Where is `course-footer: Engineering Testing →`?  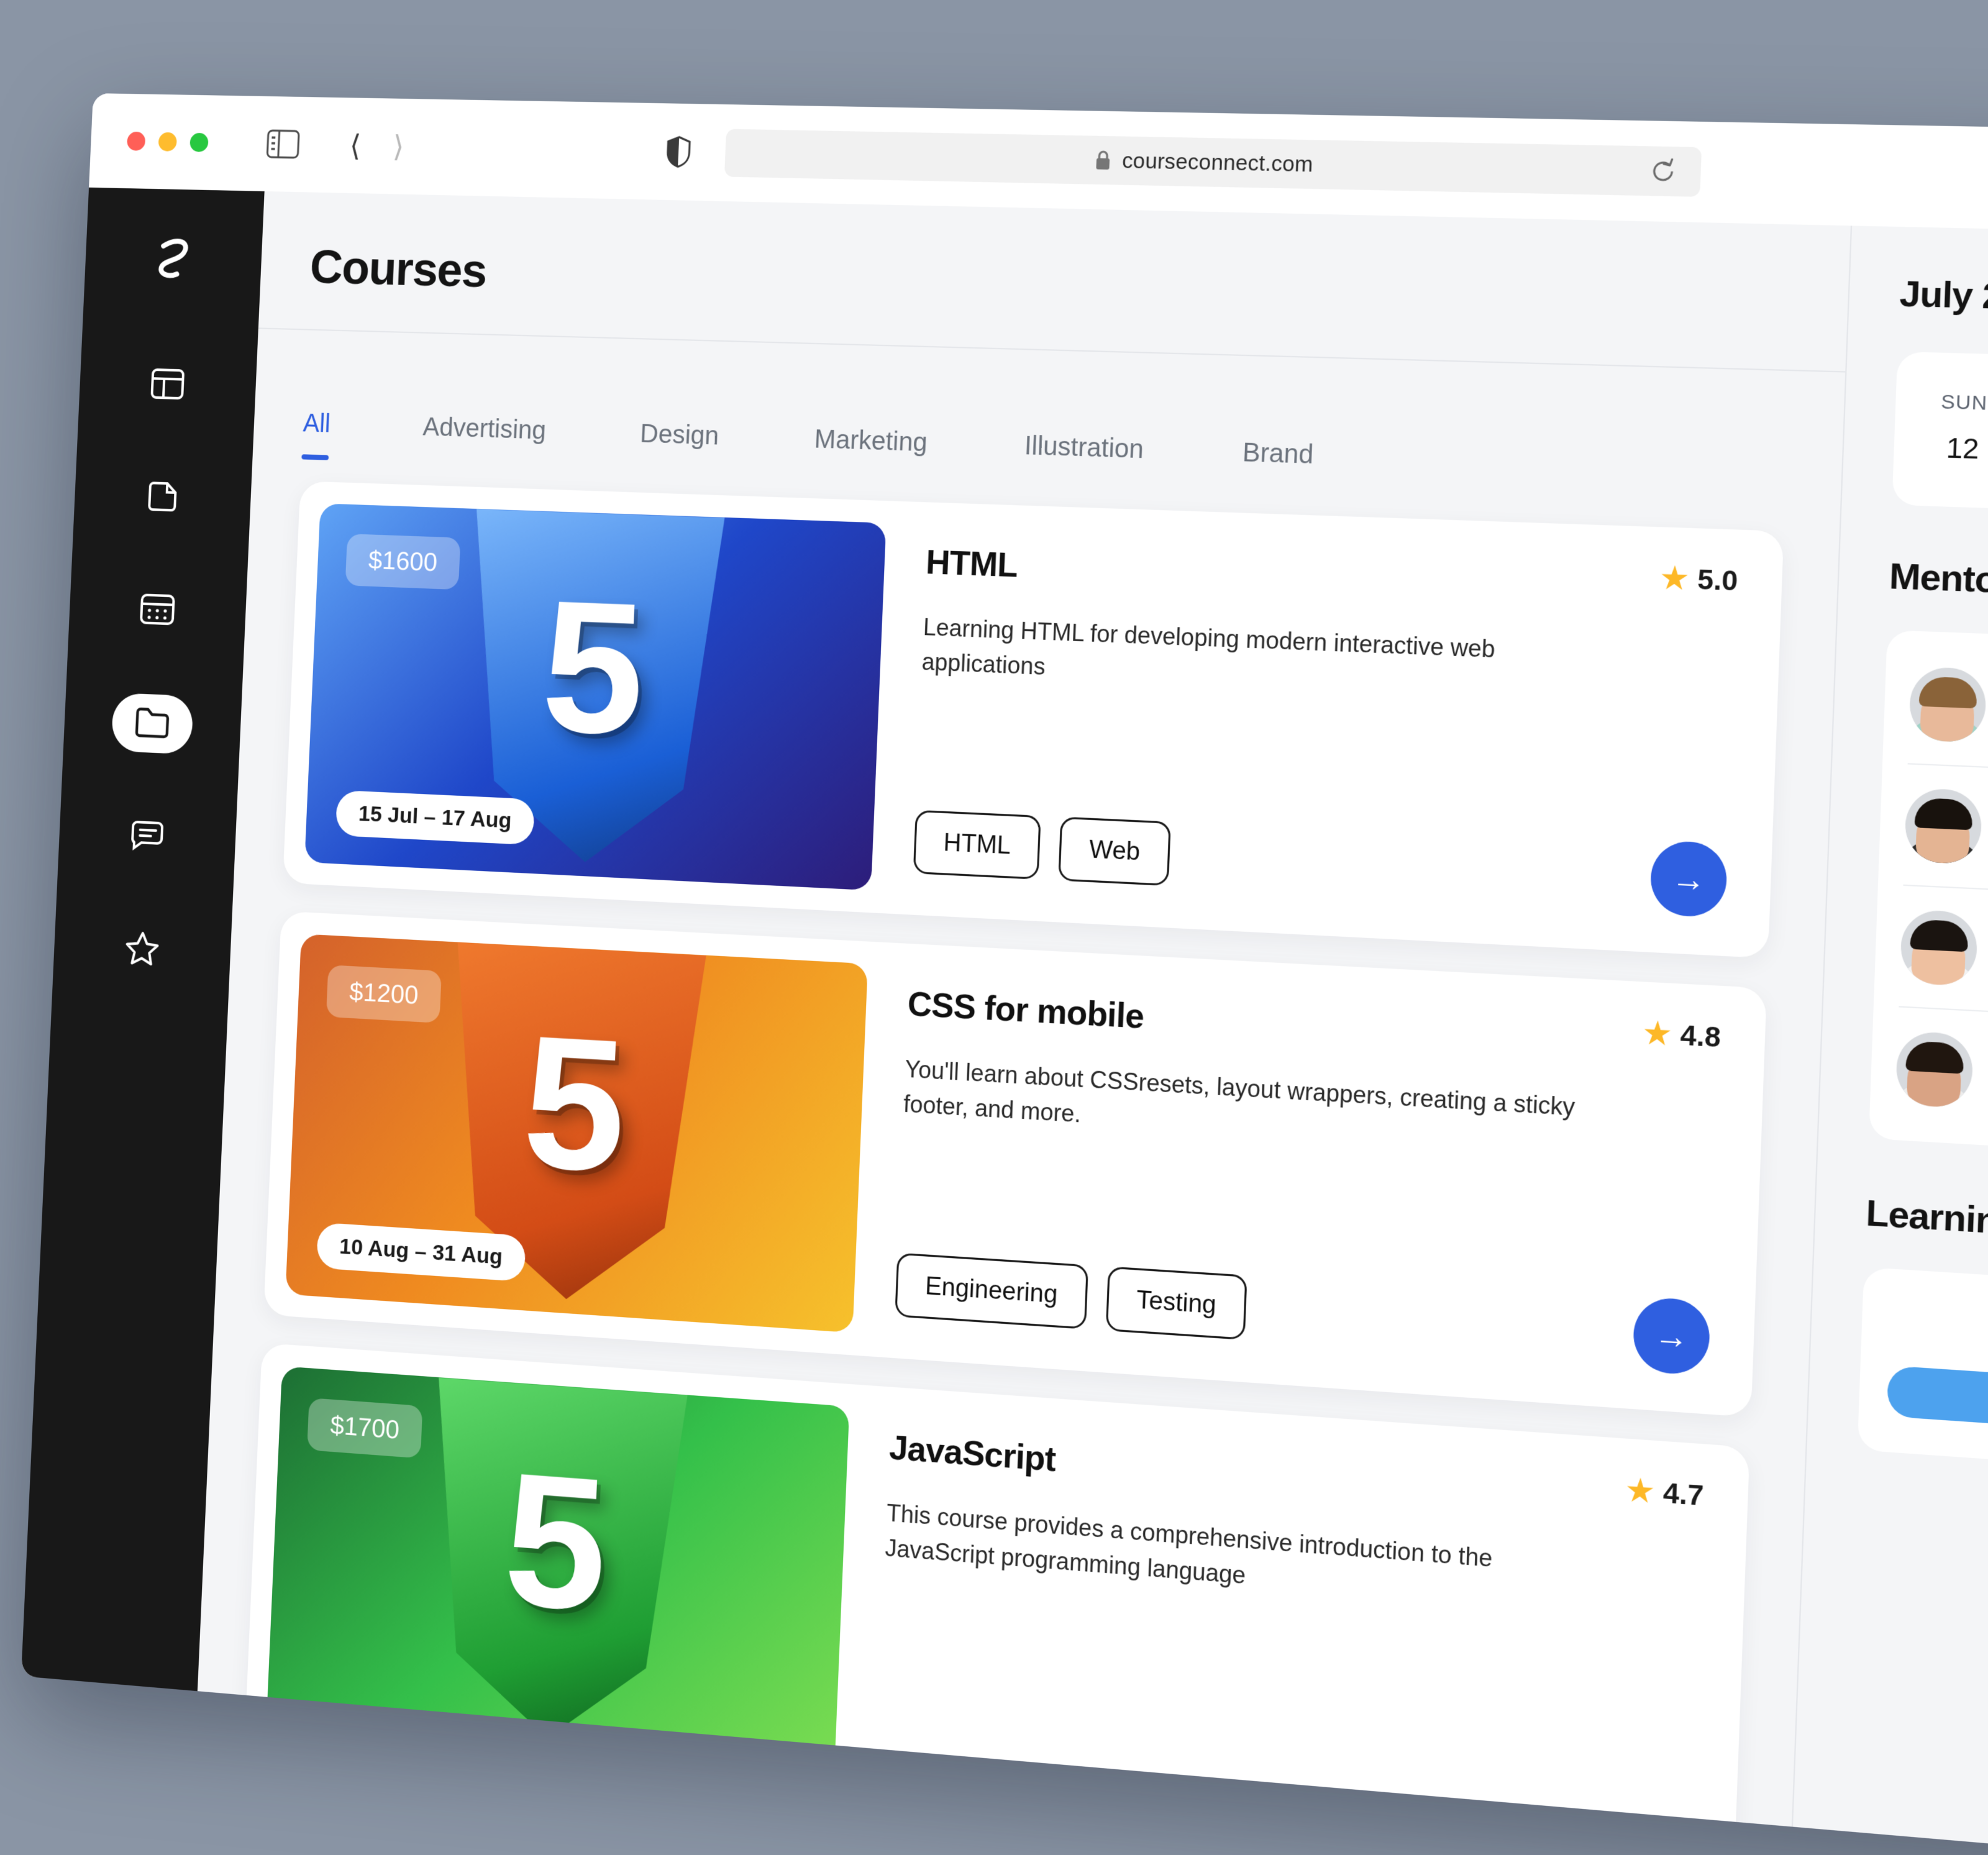
course-footer: Engineering Testing → is located at coordinates (1303, 1312).